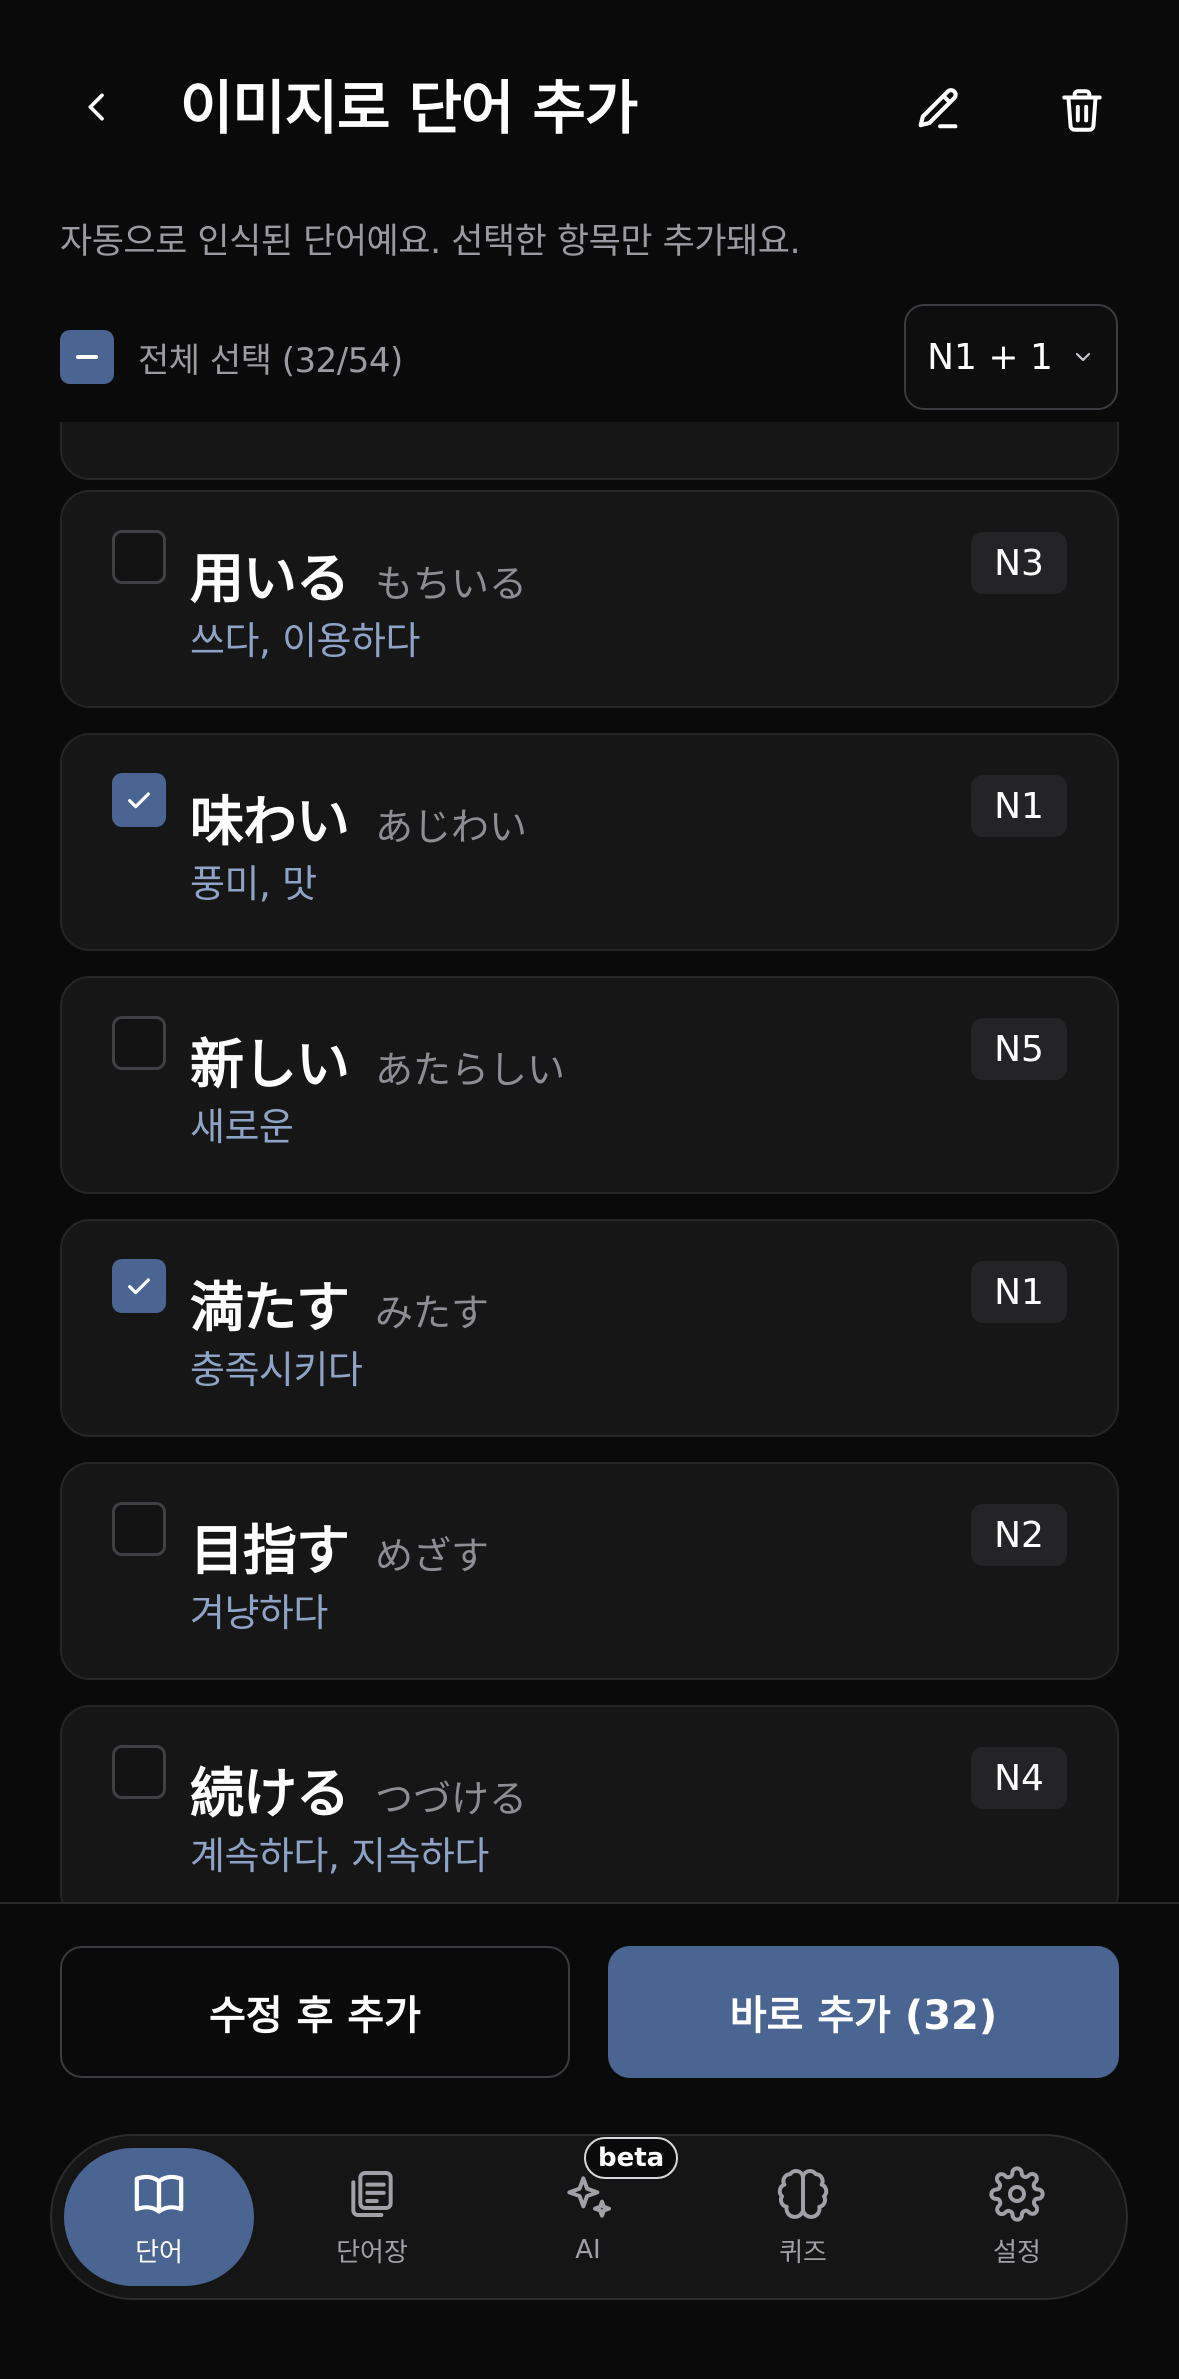 Image resolution: width=1179 pixels, height=2379 pixels. What do you see at coordinates (372, 2252) in the screenshot?
I see `tab-label: 단어장` at bounding box center [372, 2252].